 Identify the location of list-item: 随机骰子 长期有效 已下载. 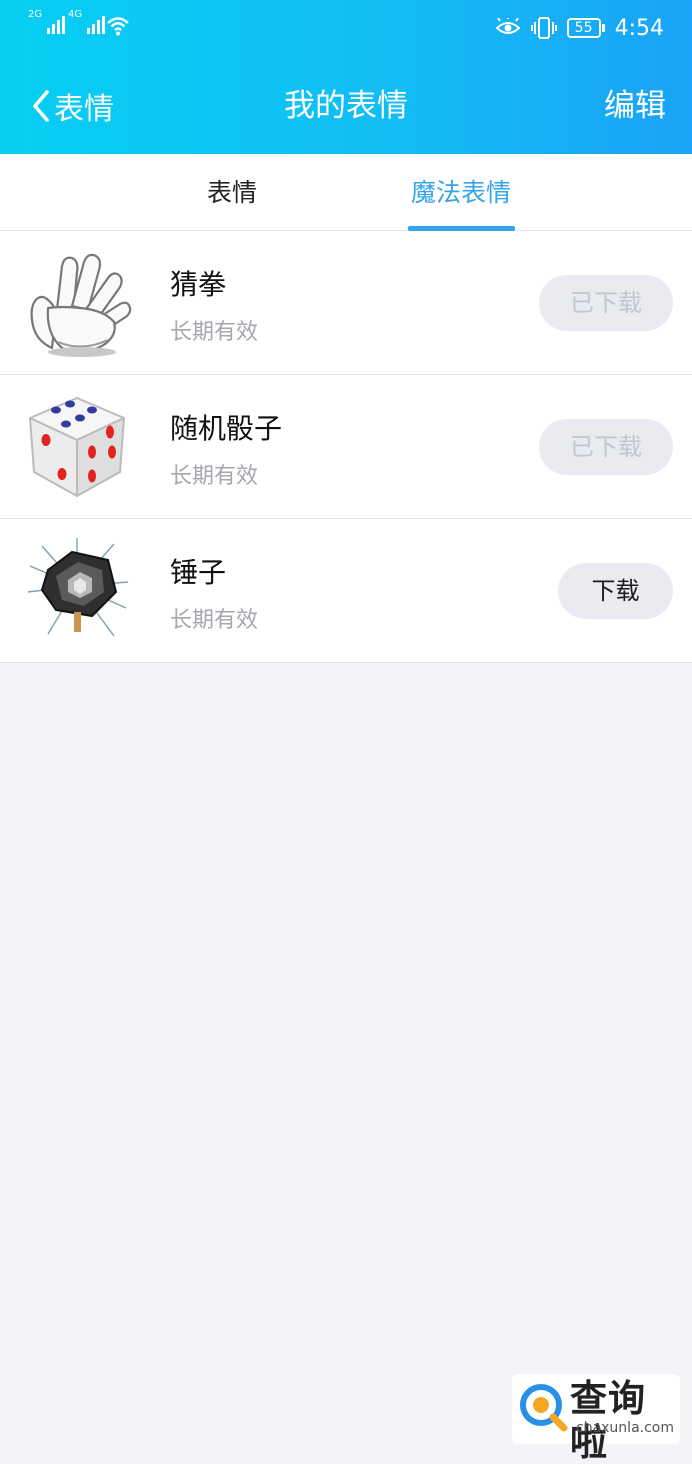
(346, 447).